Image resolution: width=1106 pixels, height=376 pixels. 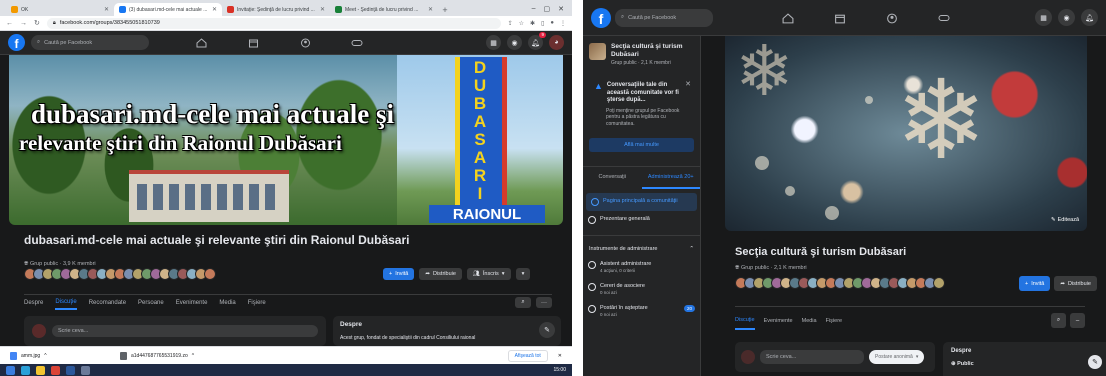 What do you see at coordinates (488, 274) in the screenshot?
I see `joined-button: 👥︎ Înscris ▾` at bounding box center [488, 274].